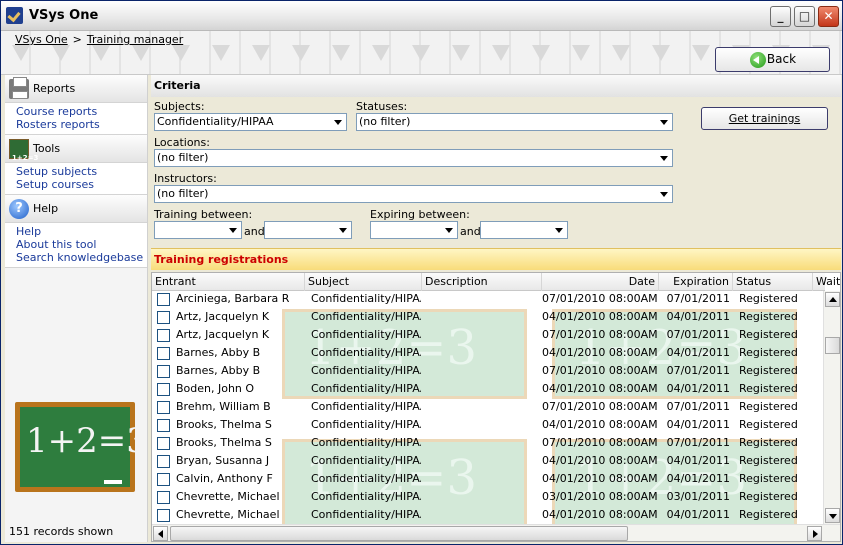 The image size is (843, 545). I want to click on cell-entrant: Arciniega, Barbara R, so click(233, 298).